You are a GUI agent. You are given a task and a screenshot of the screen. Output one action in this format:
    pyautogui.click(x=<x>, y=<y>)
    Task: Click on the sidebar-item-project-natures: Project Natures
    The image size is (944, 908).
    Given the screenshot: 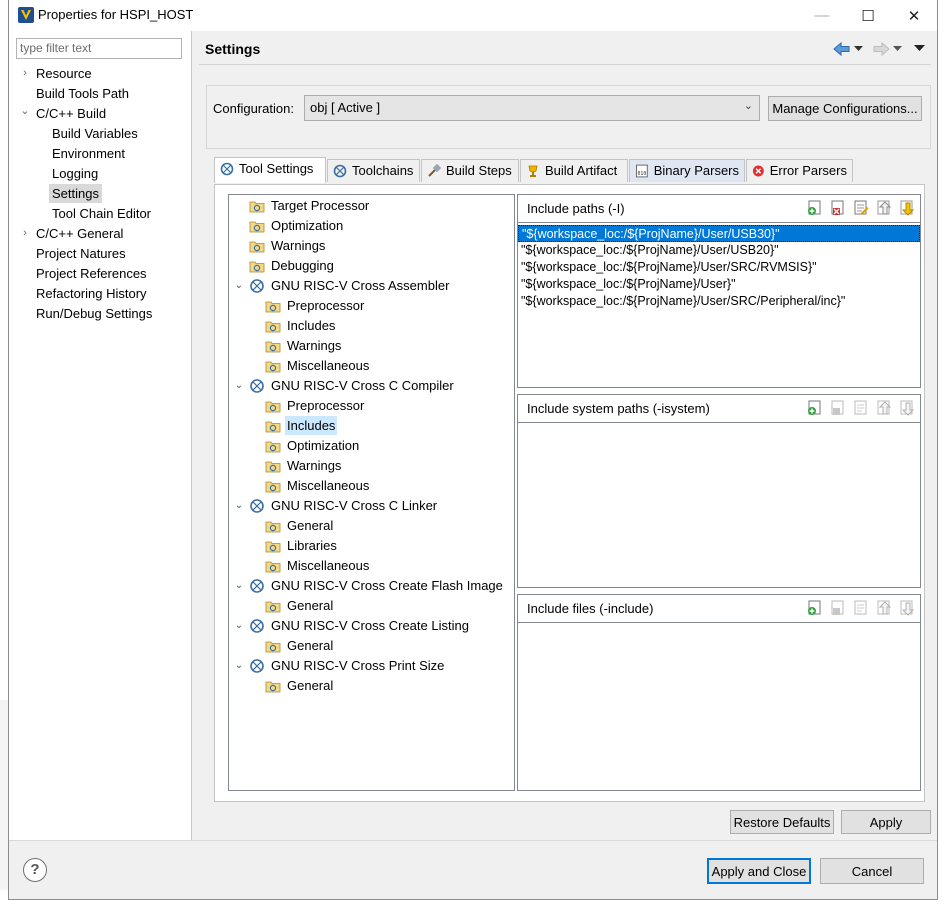 What is the action you would take?
    pyautogui.click(x=81, y=253)
    